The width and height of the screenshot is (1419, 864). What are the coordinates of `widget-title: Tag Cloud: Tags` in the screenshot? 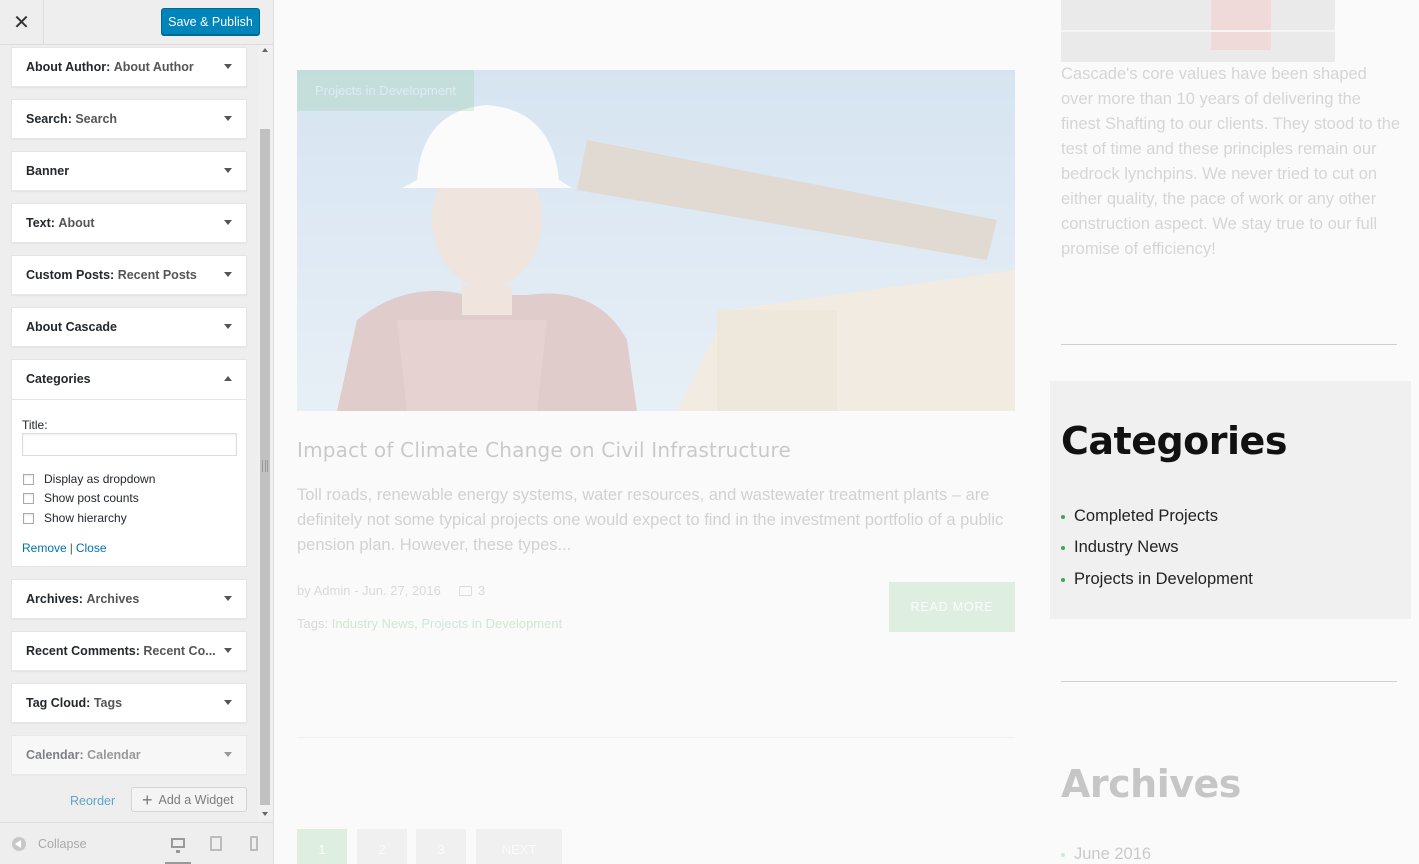 It's located at (74, 703).